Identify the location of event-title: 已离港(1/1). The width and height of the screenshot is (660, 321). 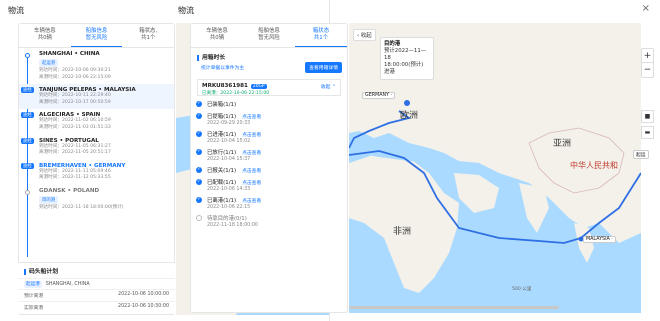
(222, 201).